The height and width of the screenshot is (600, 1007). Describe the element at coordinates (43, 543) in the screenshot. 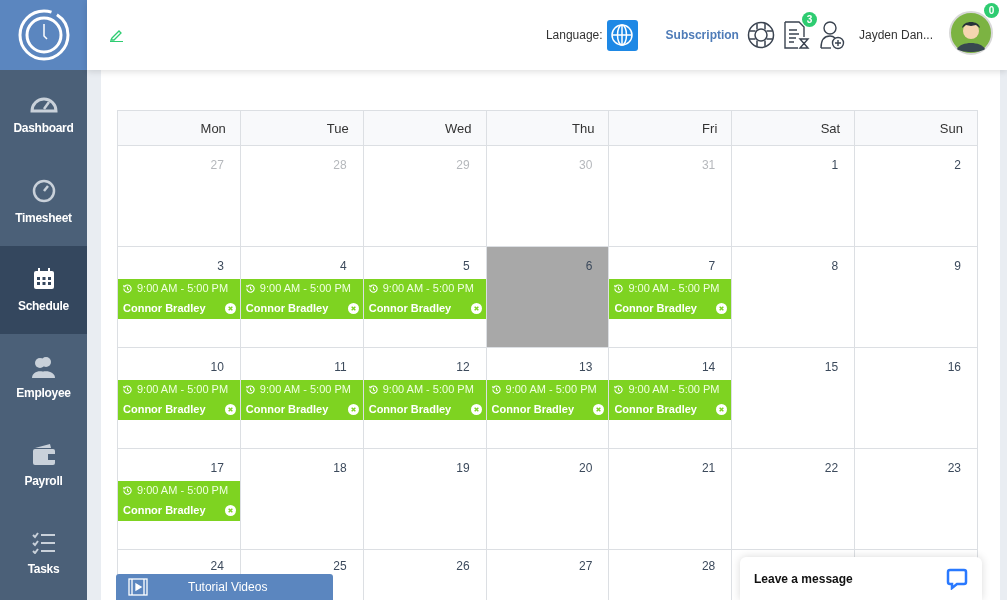

I see `checklist-icon` at that location.